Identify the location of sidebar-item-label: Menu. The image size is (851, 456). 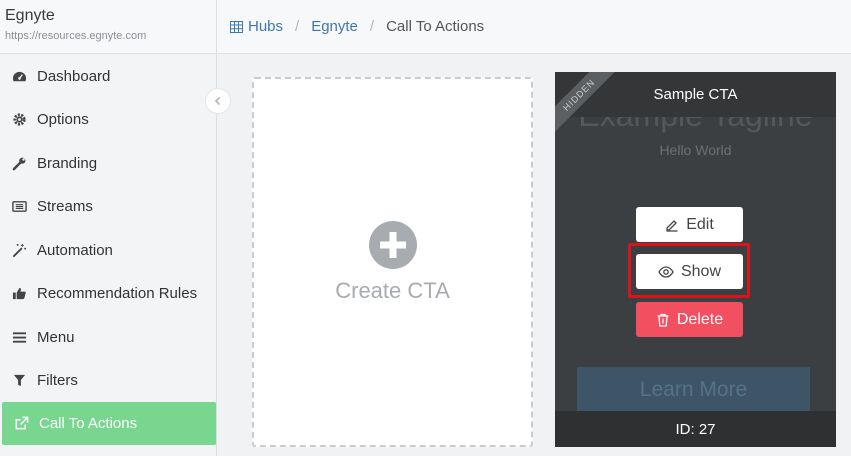
(56, 337).